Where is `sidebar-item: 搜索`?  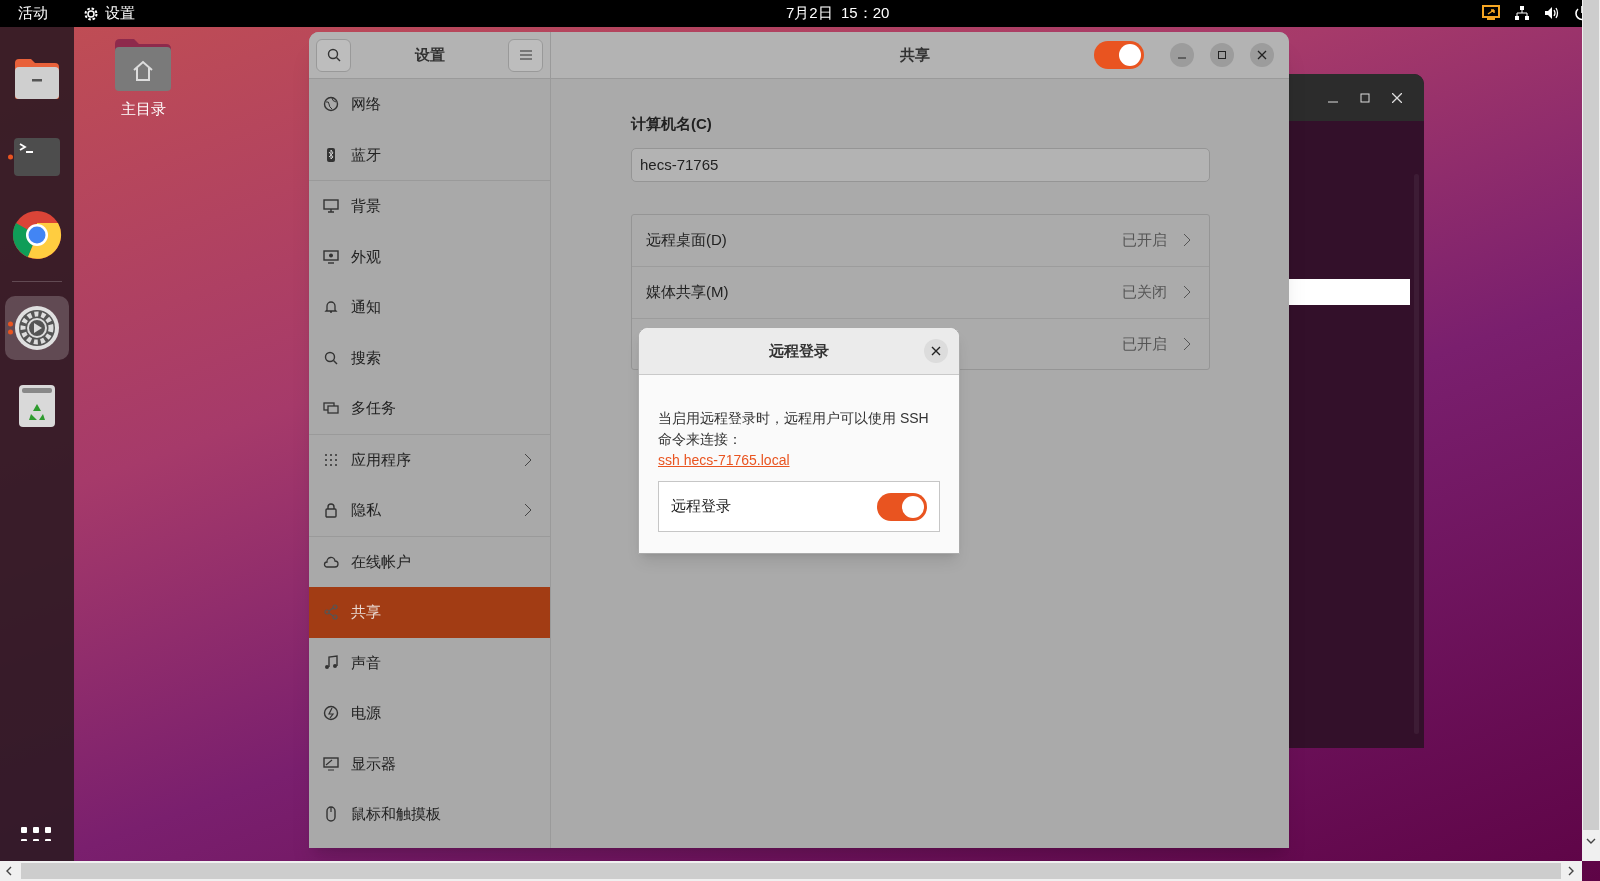 sidebar-item: 搜索 is located at coordinates (429, 357).